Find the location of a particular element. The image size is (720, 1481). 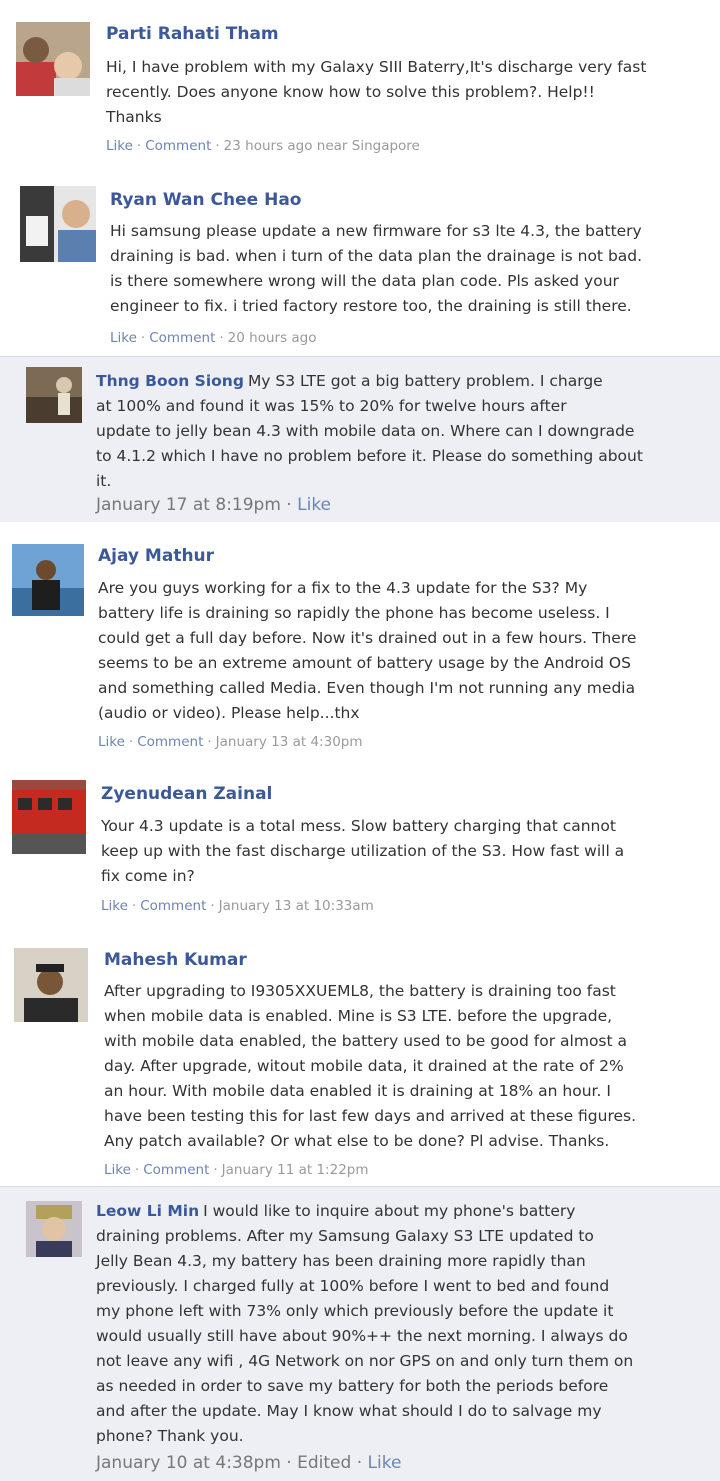

author-name: Ajay Mathur is located at coordinates (156, 556).